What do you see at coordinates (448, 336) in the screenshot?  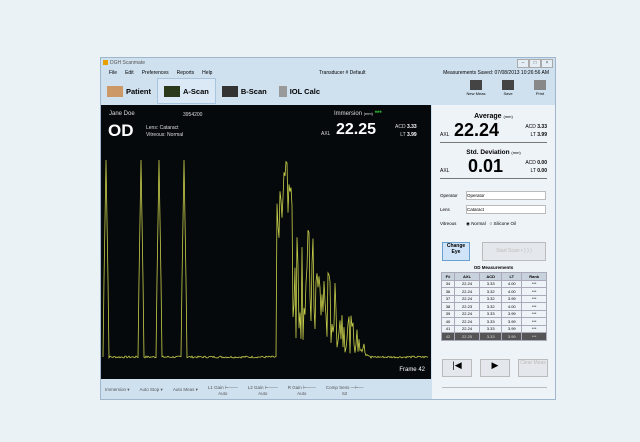 I see `table-cell: 42` at bounding box center [448, 336].